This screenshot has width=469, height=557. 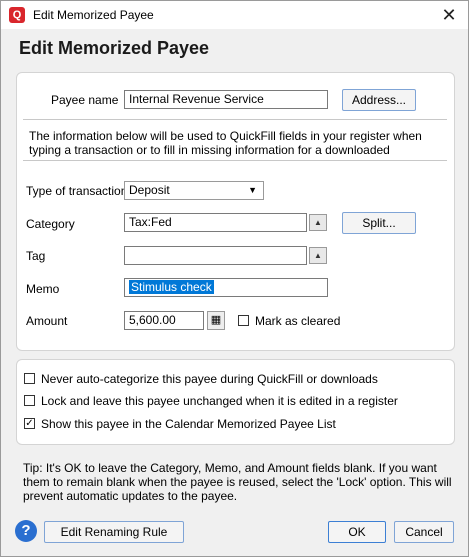 What do you see at coordinates (29, 378) in the screenshot?
I see `never-auto-categorize-checkbox` at bounding box center [29, 378].